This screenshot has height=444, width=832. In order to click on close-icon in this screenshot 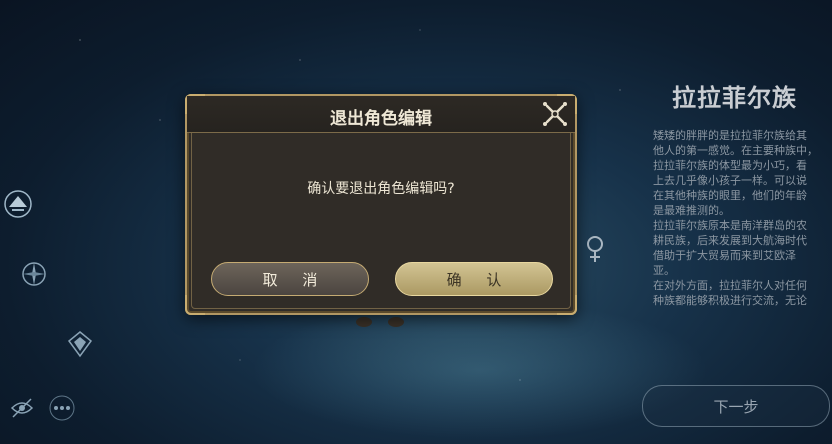, I will do `click(555, 114)`.